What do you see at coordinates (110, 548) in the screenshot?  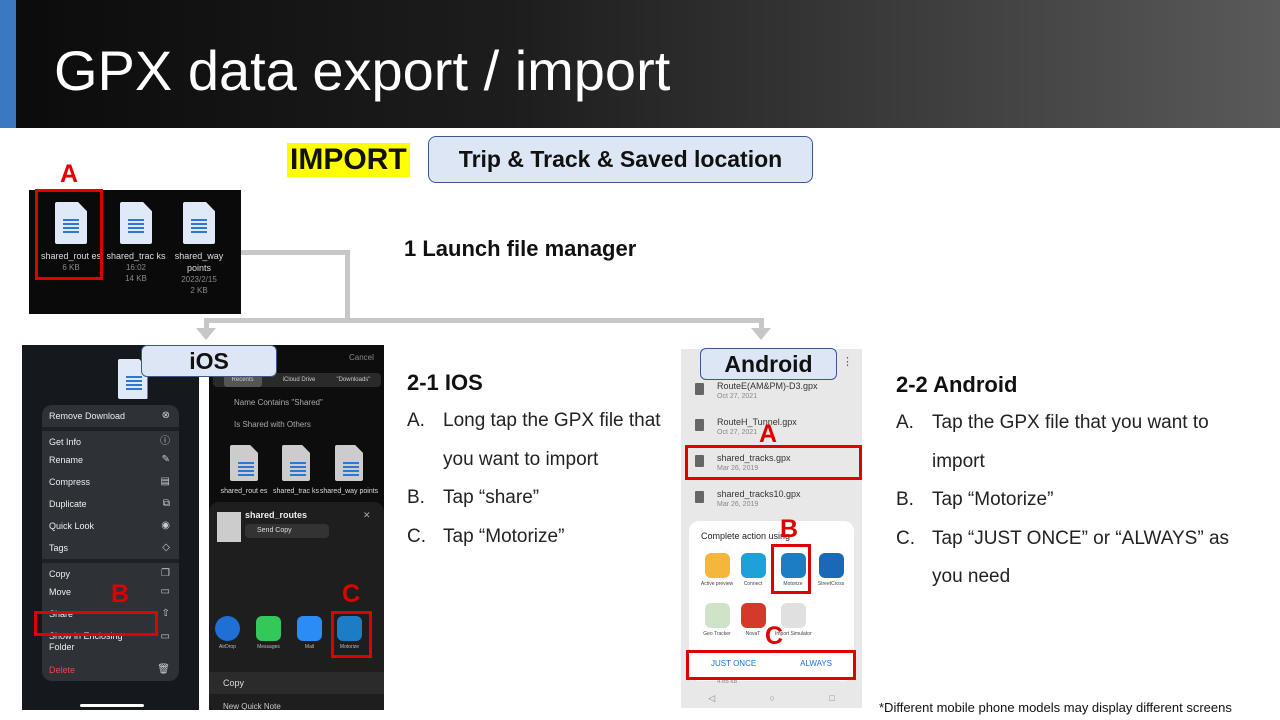 I see `menu-item-tags: Tags ◇` at bounding box center [110, 548].